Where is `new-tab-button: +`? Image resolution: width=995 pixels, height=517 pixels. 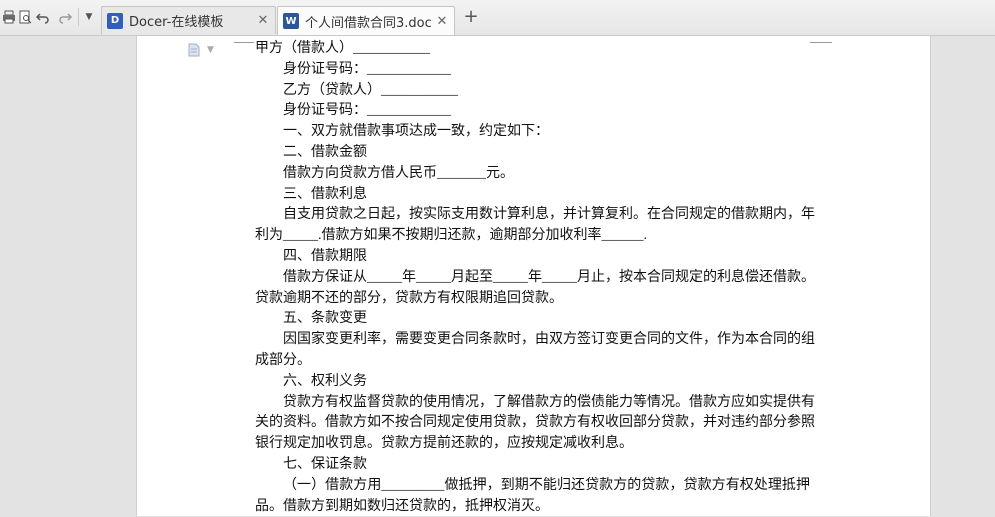 new-tab-button: + is located at coordinates (471, 17).